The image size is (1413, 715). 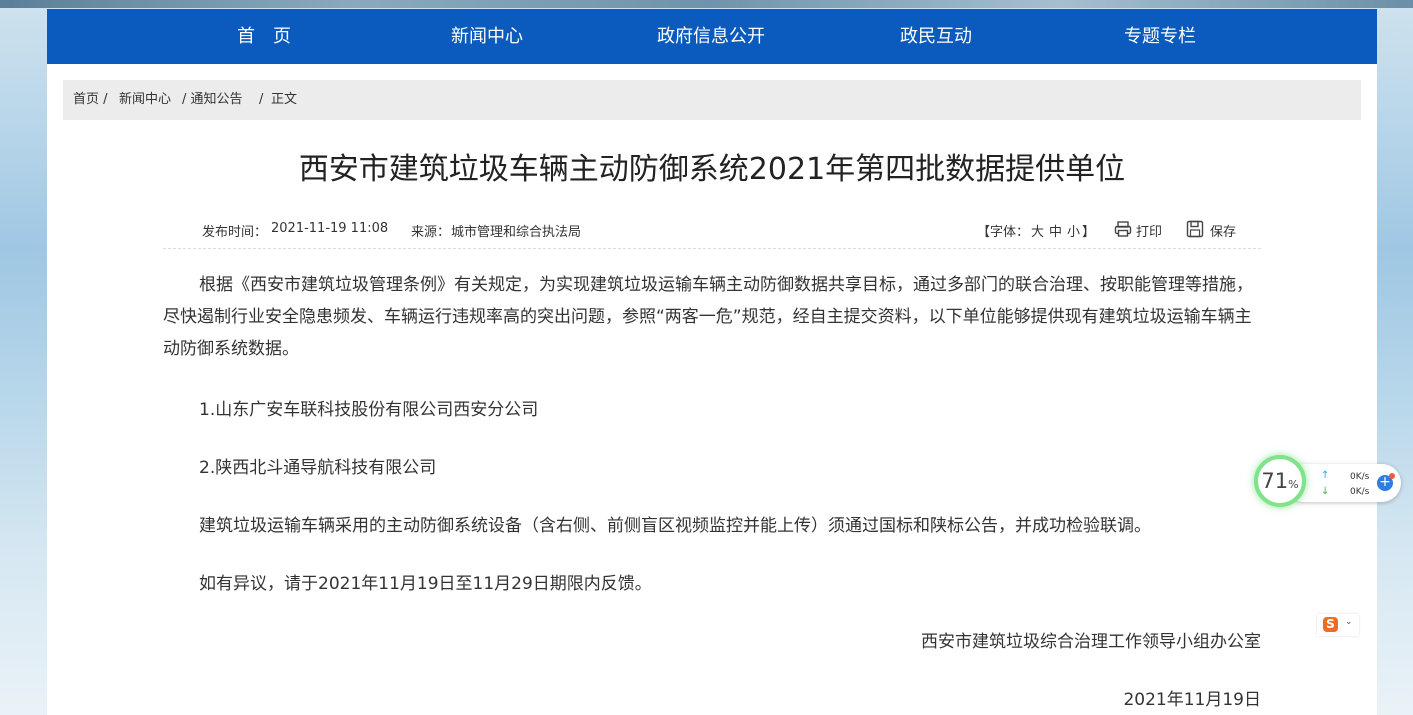 I want to click on nav-interaction: 政民互动, so click(x=936, y=36).